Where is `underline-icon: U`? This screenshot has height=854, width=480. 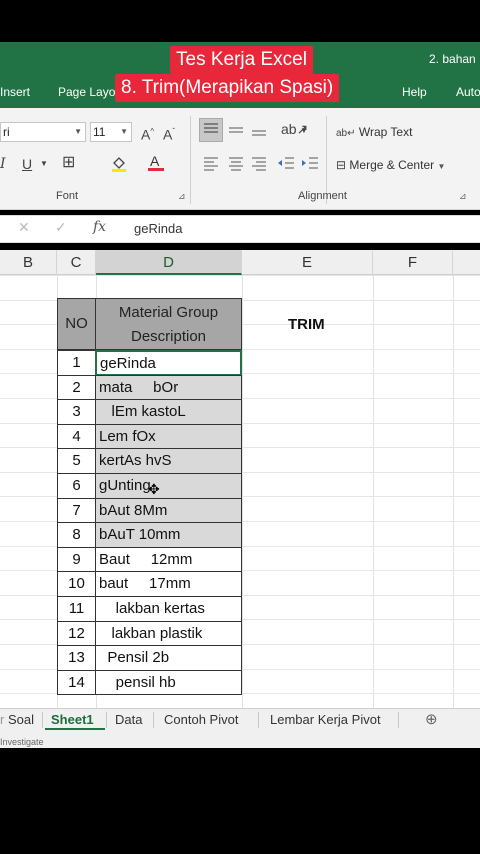
underline-icon: U is located at coordinates (27, 164).